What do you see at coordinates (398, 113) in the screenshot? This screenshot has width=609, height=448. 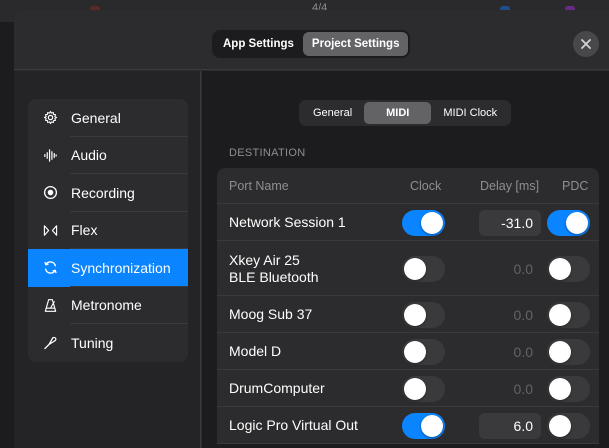 I see `subtab-midi: MIDI` at bounding box center [398, 113].